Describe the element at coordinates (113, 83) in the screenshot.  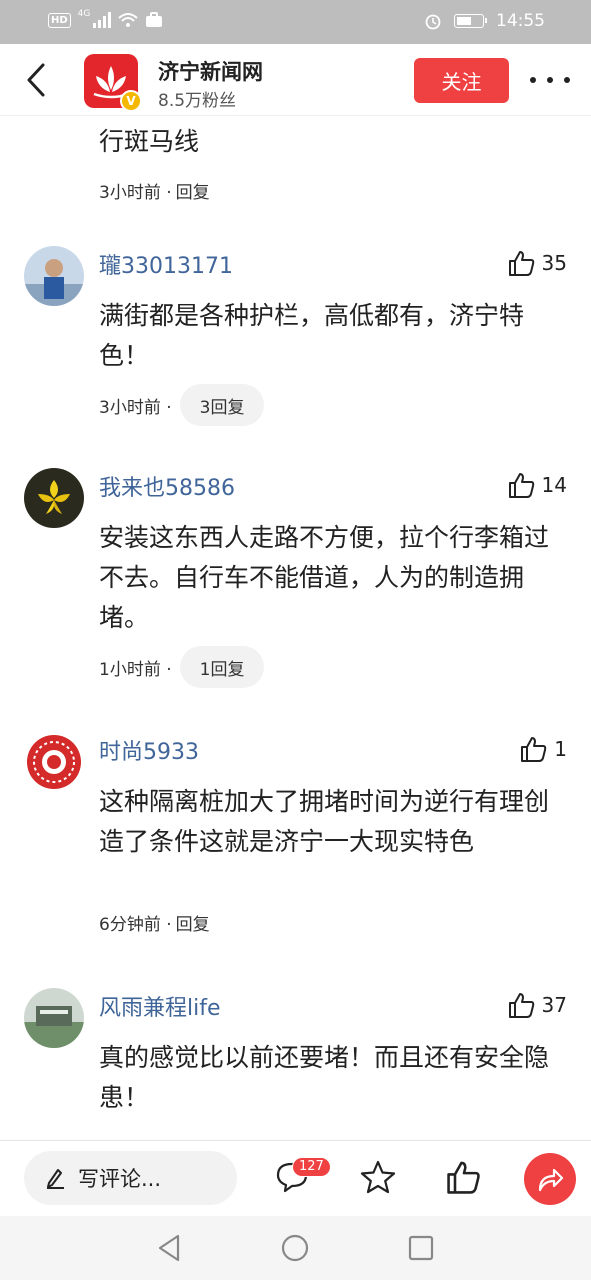
I see `channel-logo: V` at that location.